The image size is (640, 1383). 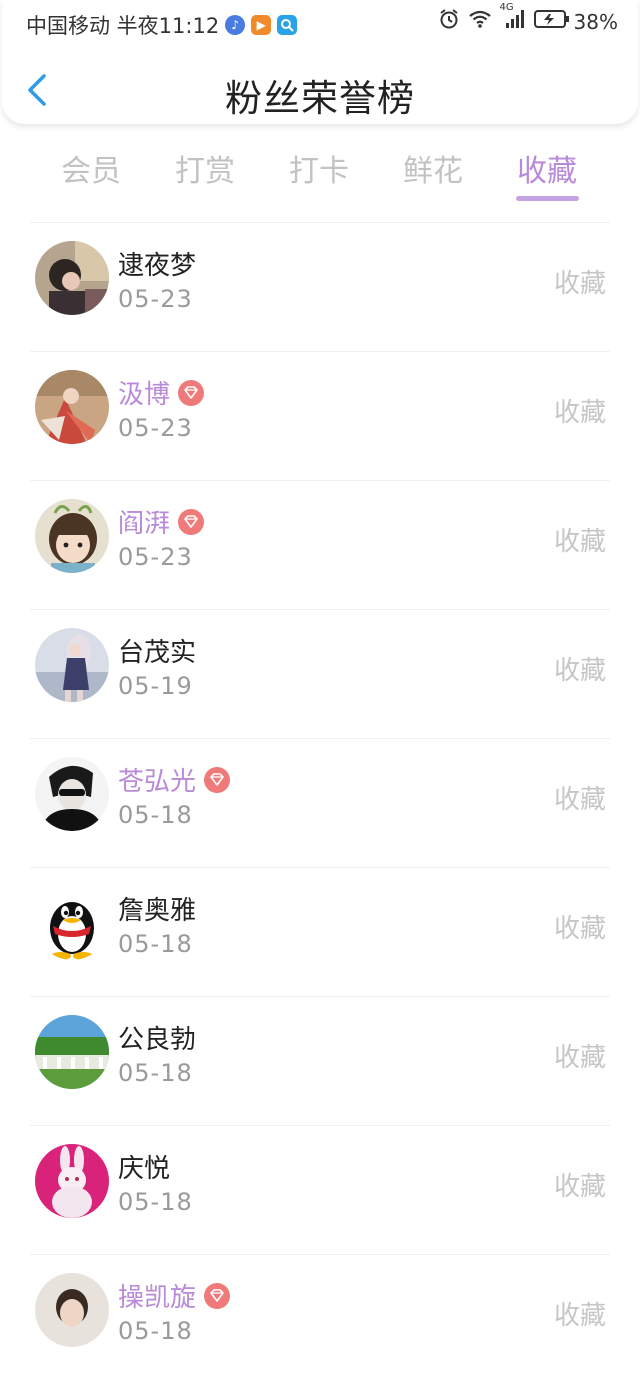 What do you see at coordinates (547, 198) in the screenshot?
I see `tab-active-indicator` at bounding box center [547, 198].